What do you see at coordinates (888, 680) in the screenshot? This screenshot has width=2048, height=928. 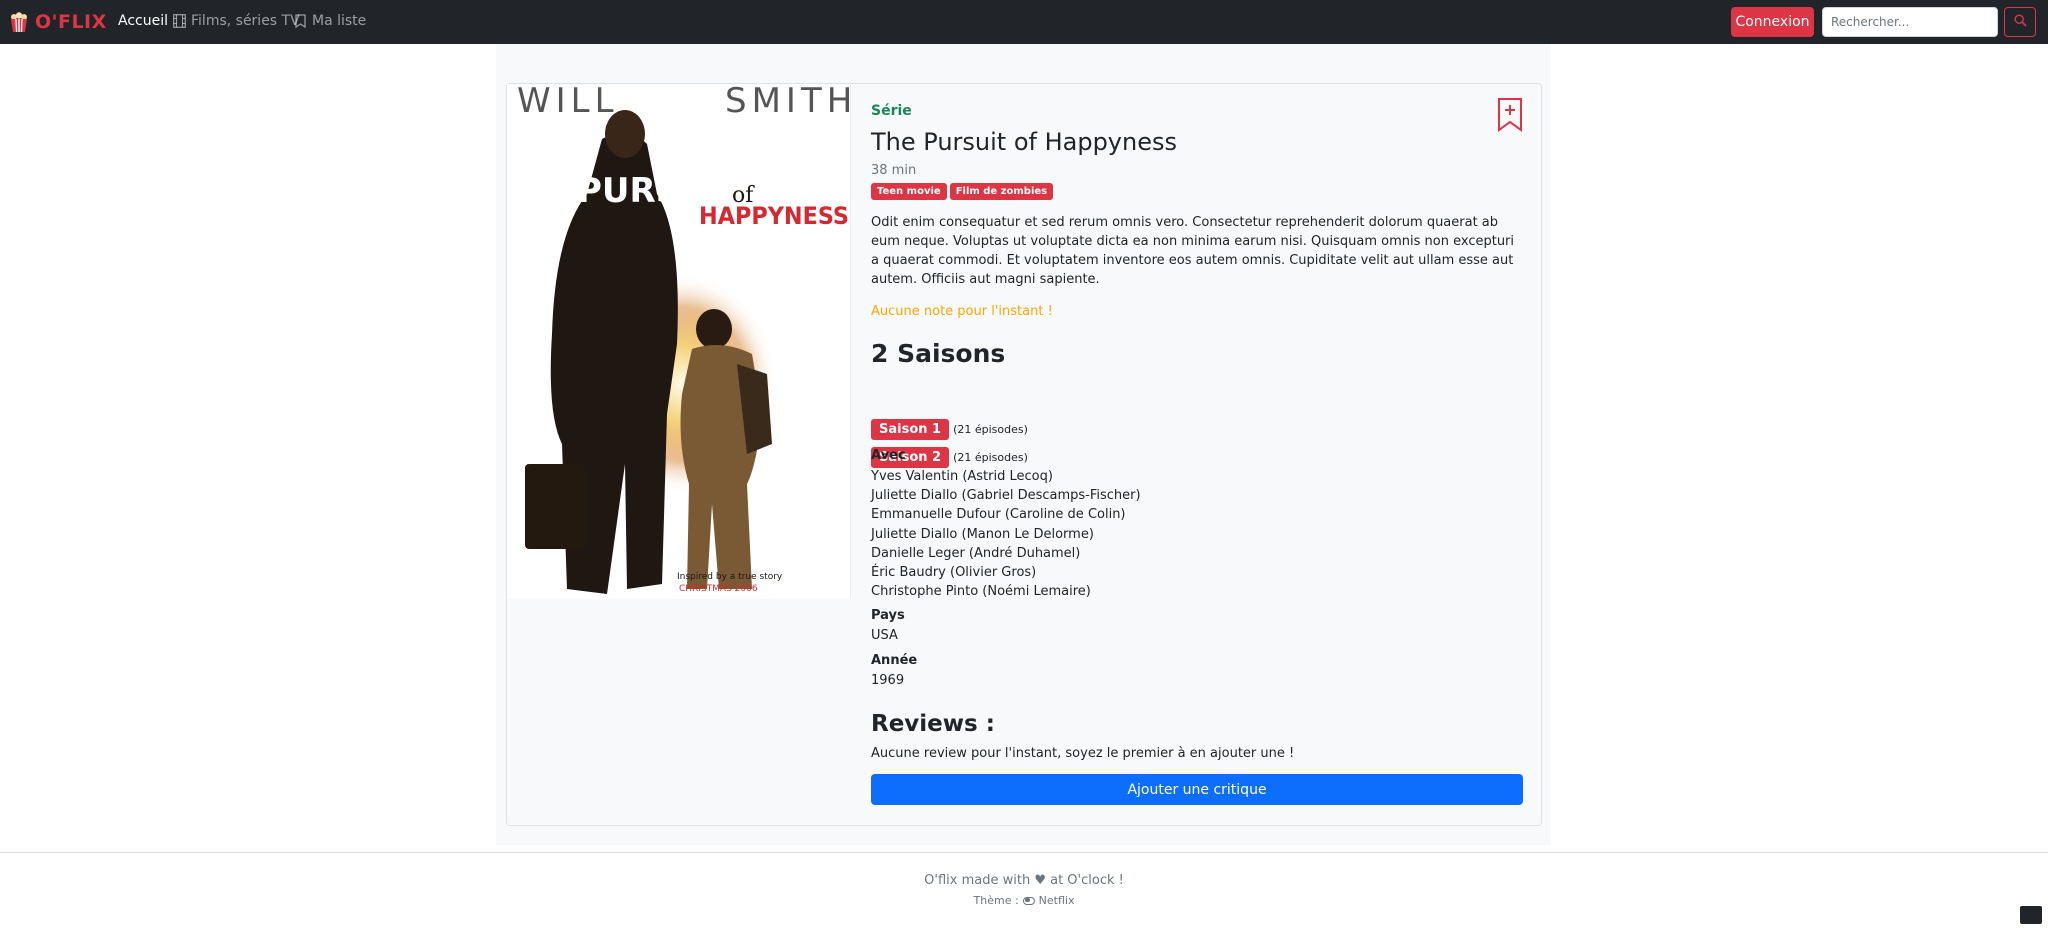 I see `year-value: 1969` at bounding box center [888, 680].